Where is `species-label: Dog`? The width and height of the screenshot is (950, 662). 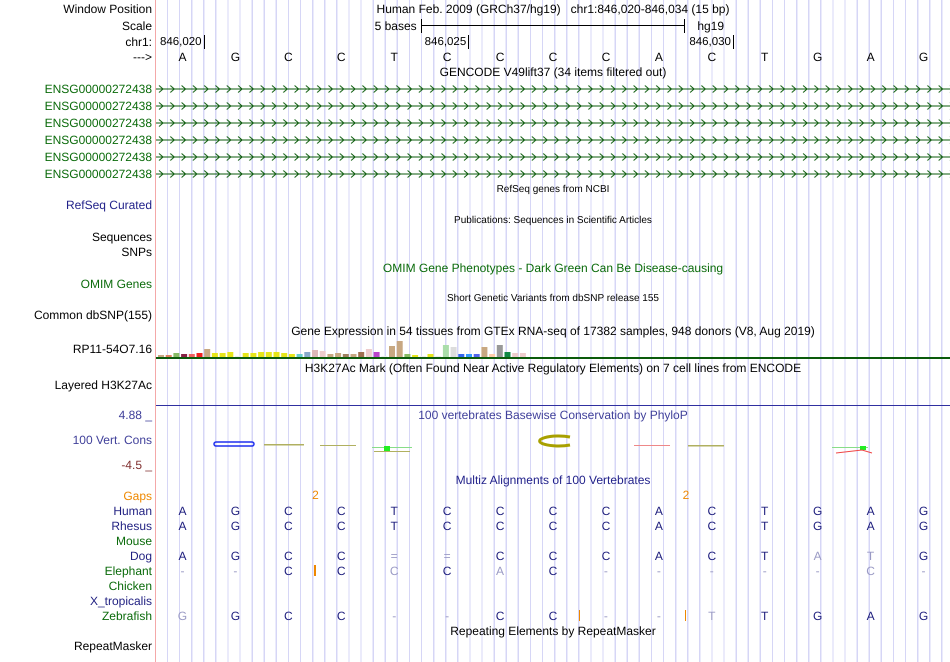 species-label: Dog is located at coordinates (141, 555).